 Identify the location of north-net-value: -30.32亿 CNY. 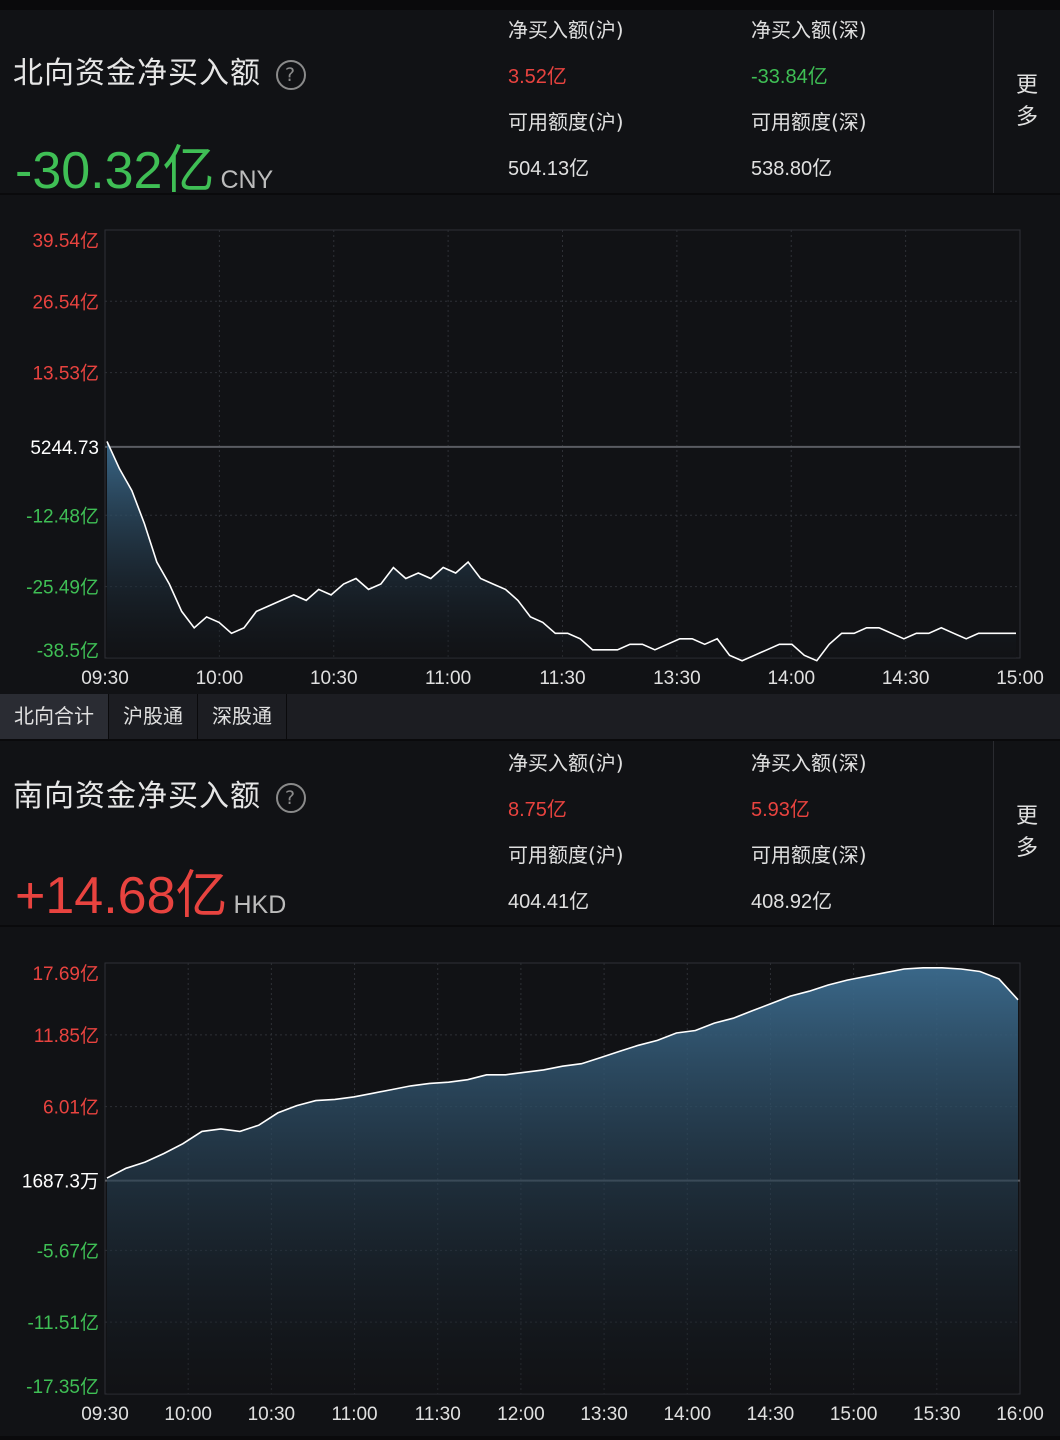
(144, 165).